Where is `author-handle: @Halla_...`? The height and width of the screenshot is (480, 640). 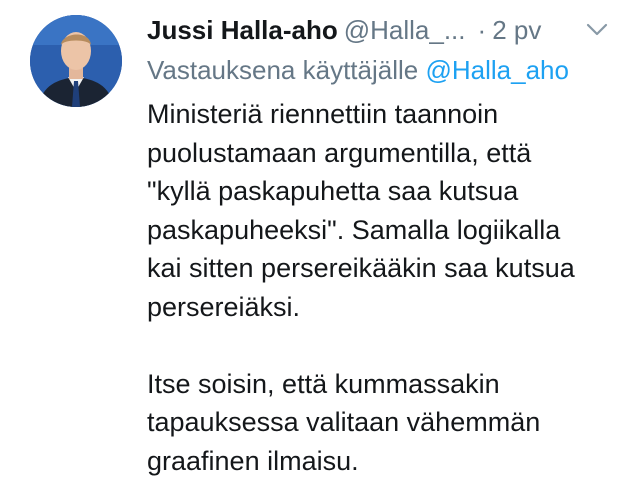 author-handle: @Halla_... is located at coordinates (405, 30).